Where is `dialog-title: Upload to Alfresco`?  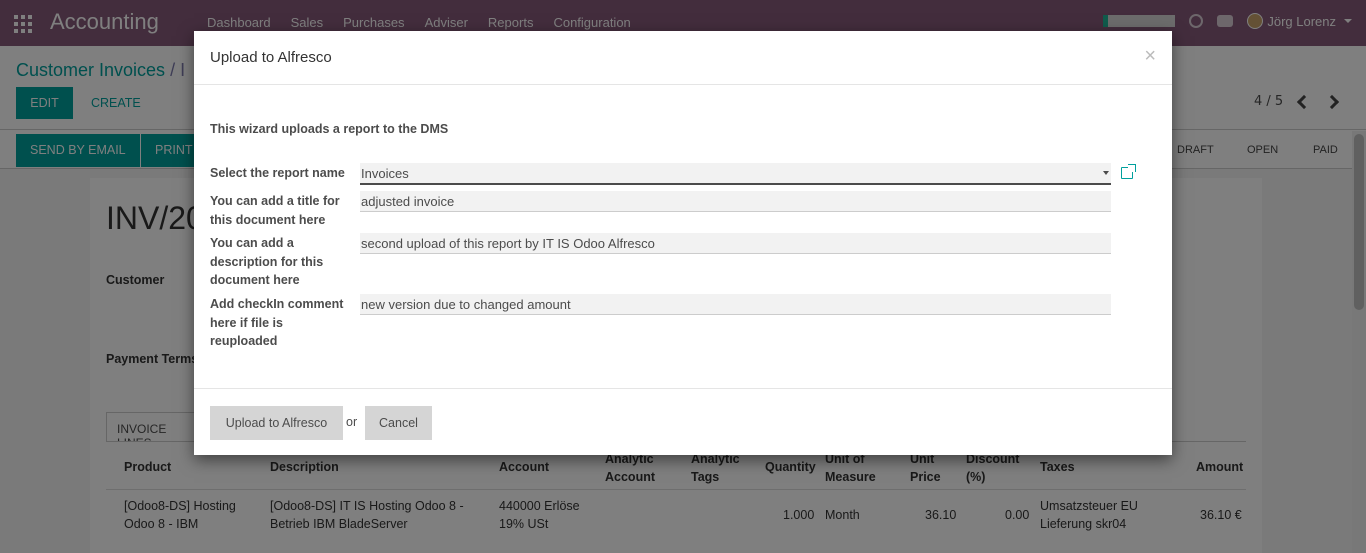 dialog-title: Upload to Alfresco is located at coordinates (271, 57).